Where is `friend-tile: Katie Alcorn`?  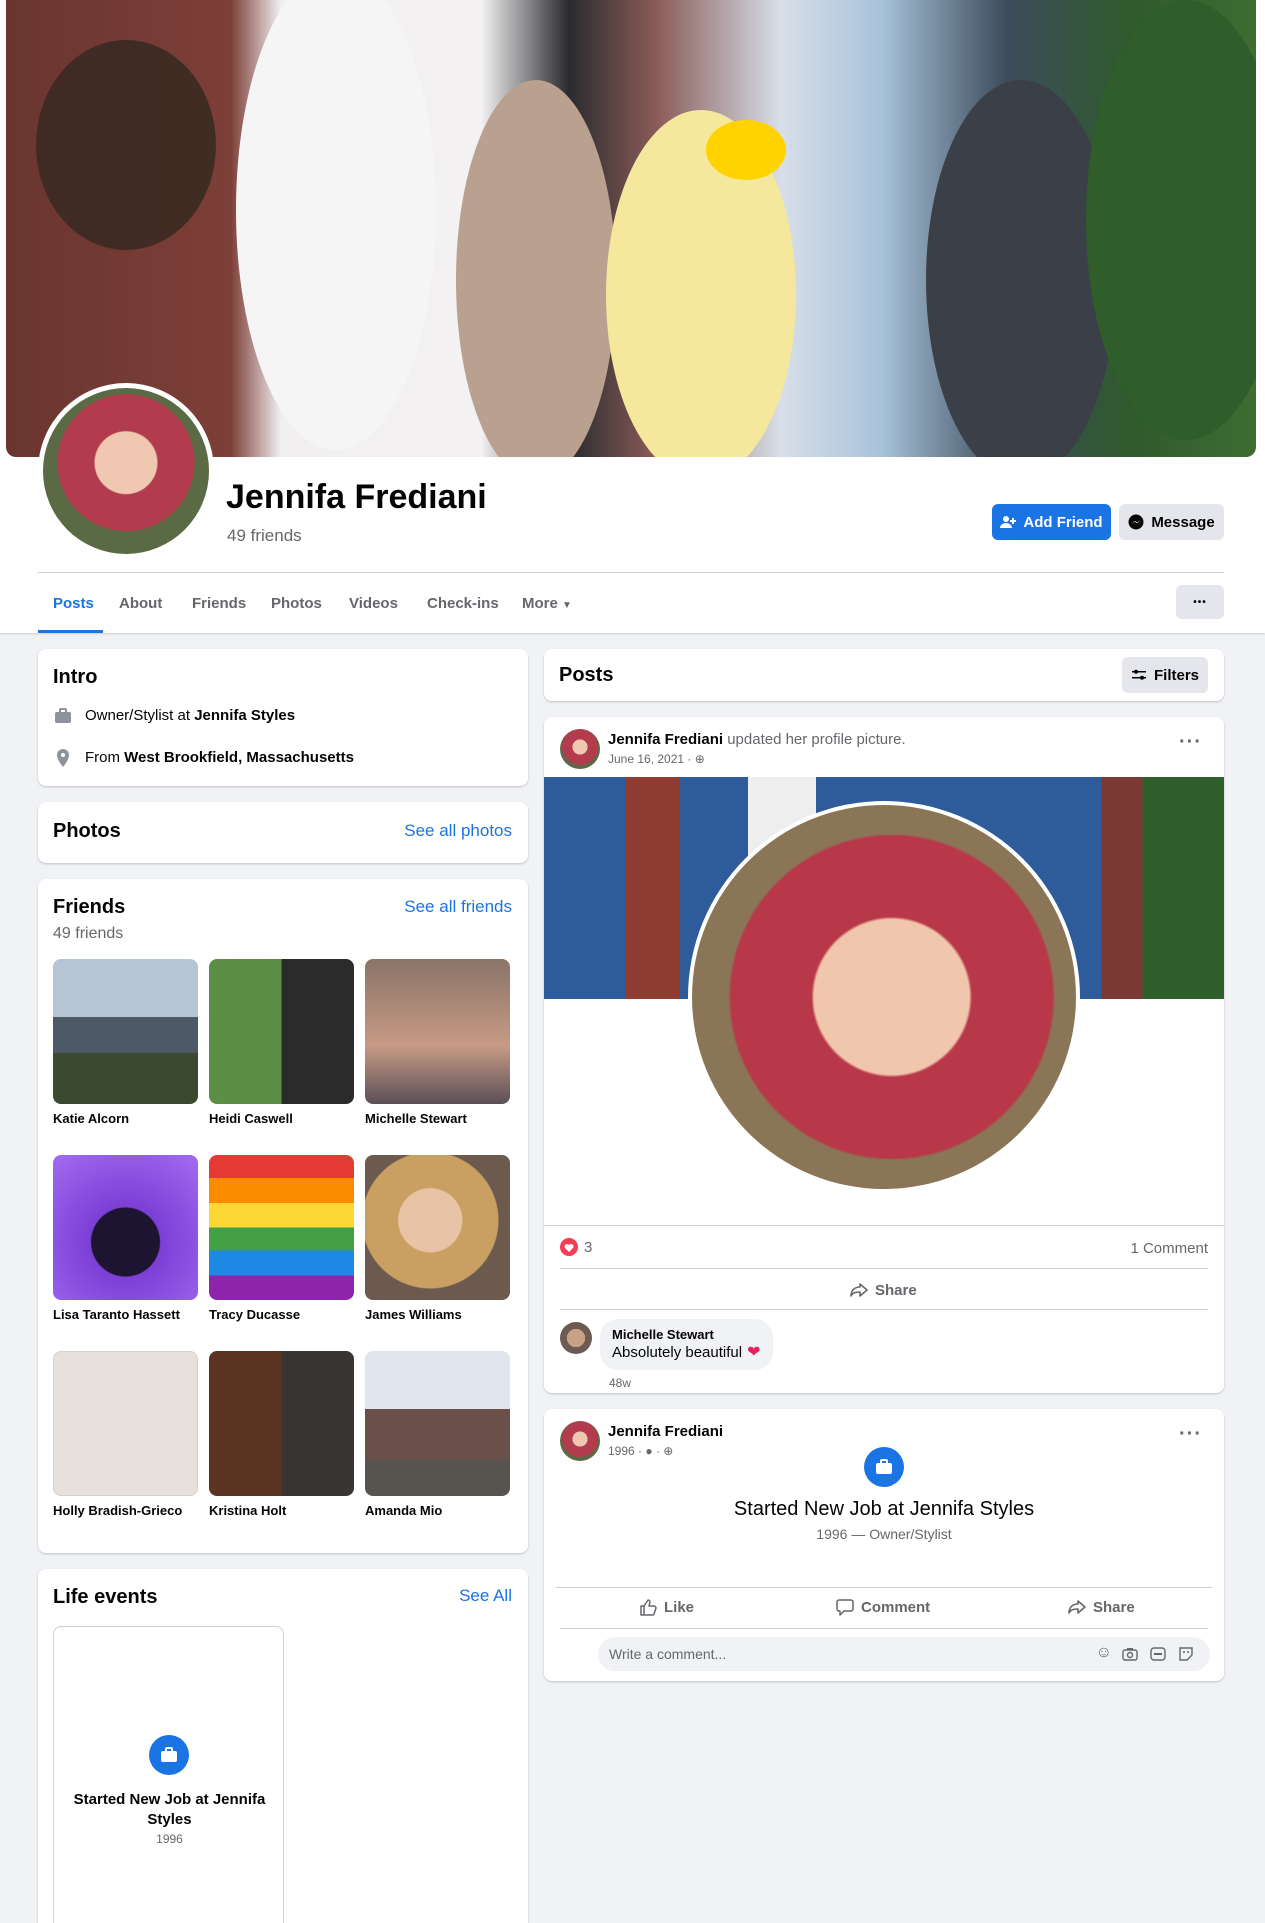
friend-tile: Katie Alcorn is located at coordinates (125, 1042).